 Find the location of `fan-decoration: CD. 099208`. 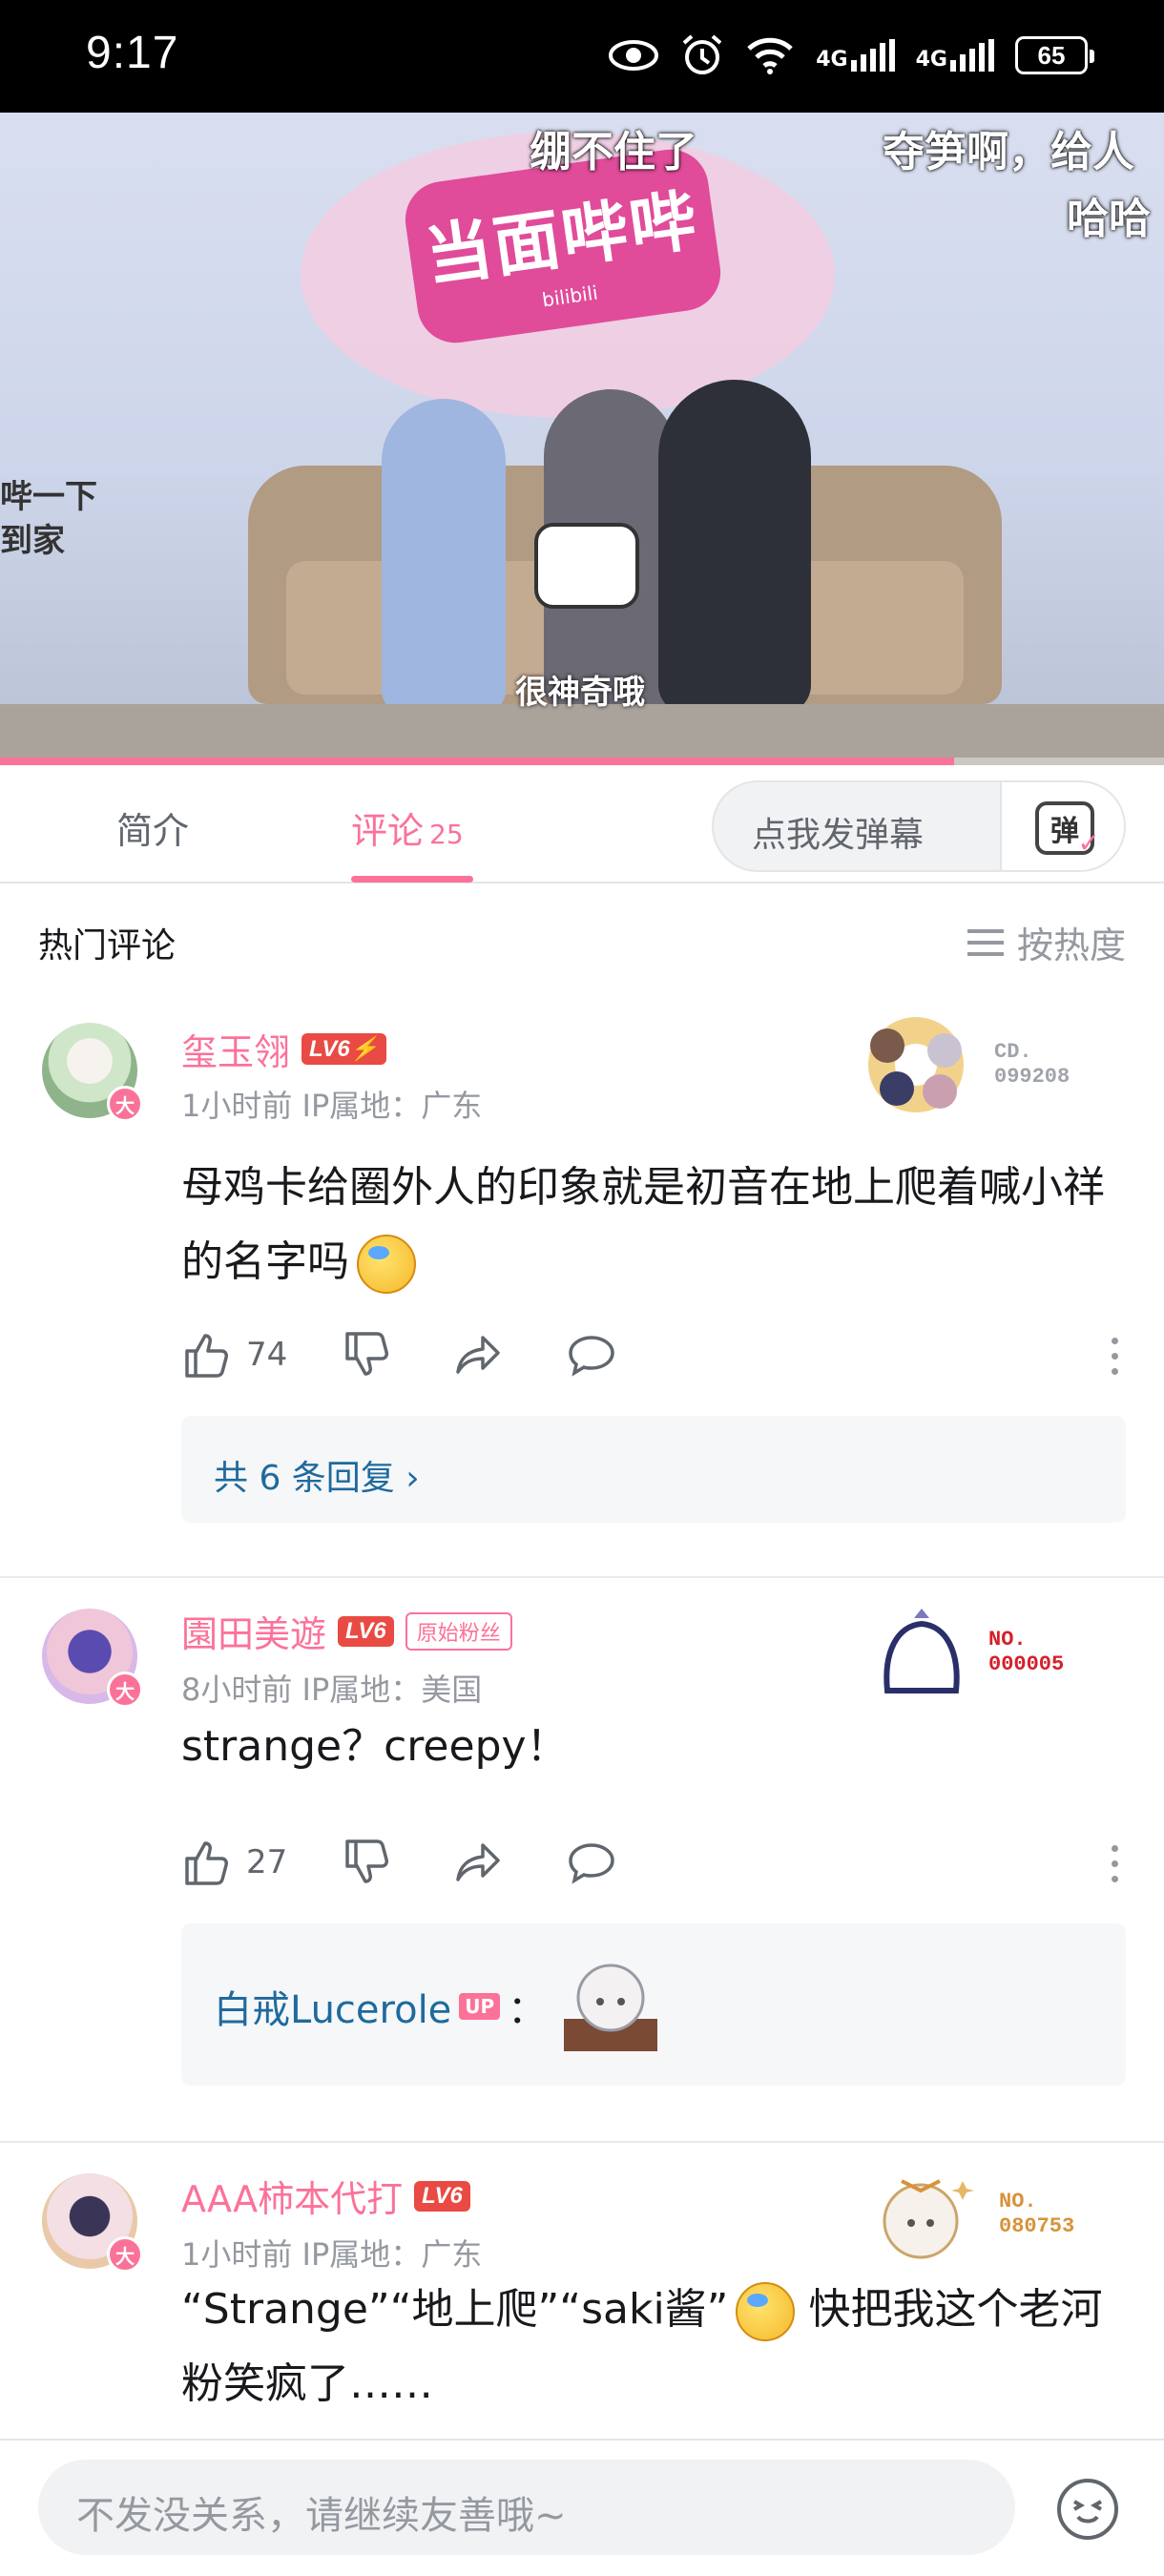

fan-decoration: CD. 099208 is located at coordinates (964, 1065).